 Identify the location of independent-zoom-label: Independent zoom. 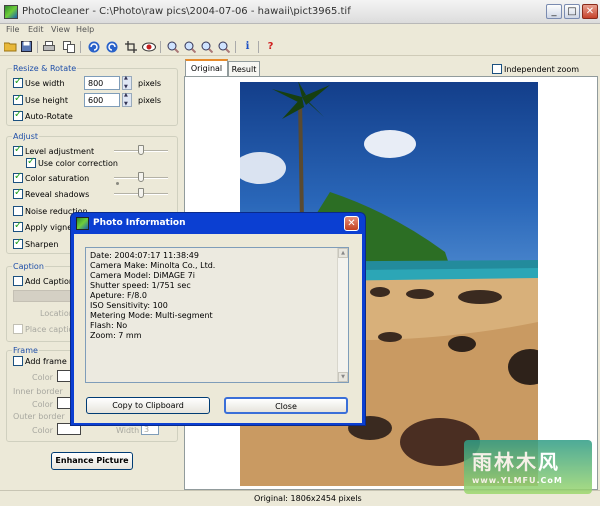
(542, 69).